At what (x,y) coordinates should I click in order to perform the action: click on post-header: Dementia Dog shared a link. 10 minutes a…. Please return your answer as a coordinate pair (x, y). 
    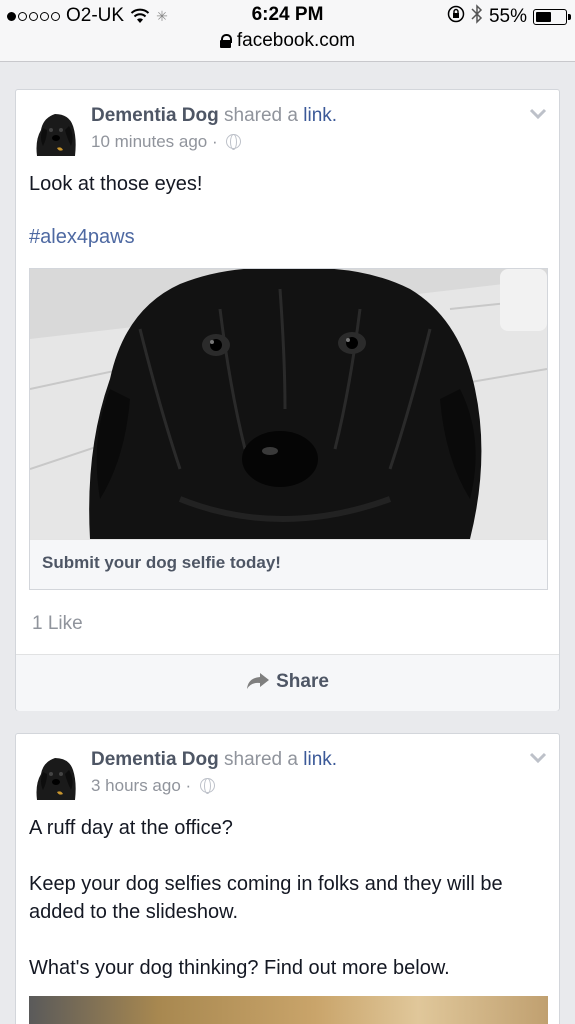
    Looking at the image, I should click on (214, 128).